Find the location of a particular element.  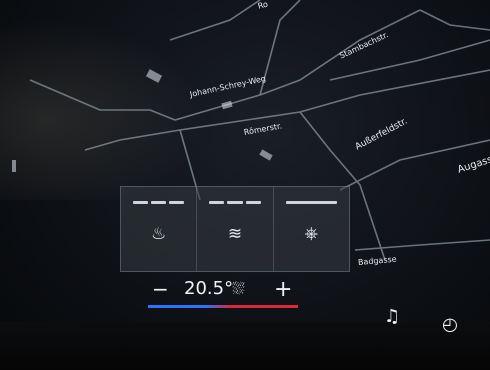

bottom-bezel is located at coordinates (245, 346).